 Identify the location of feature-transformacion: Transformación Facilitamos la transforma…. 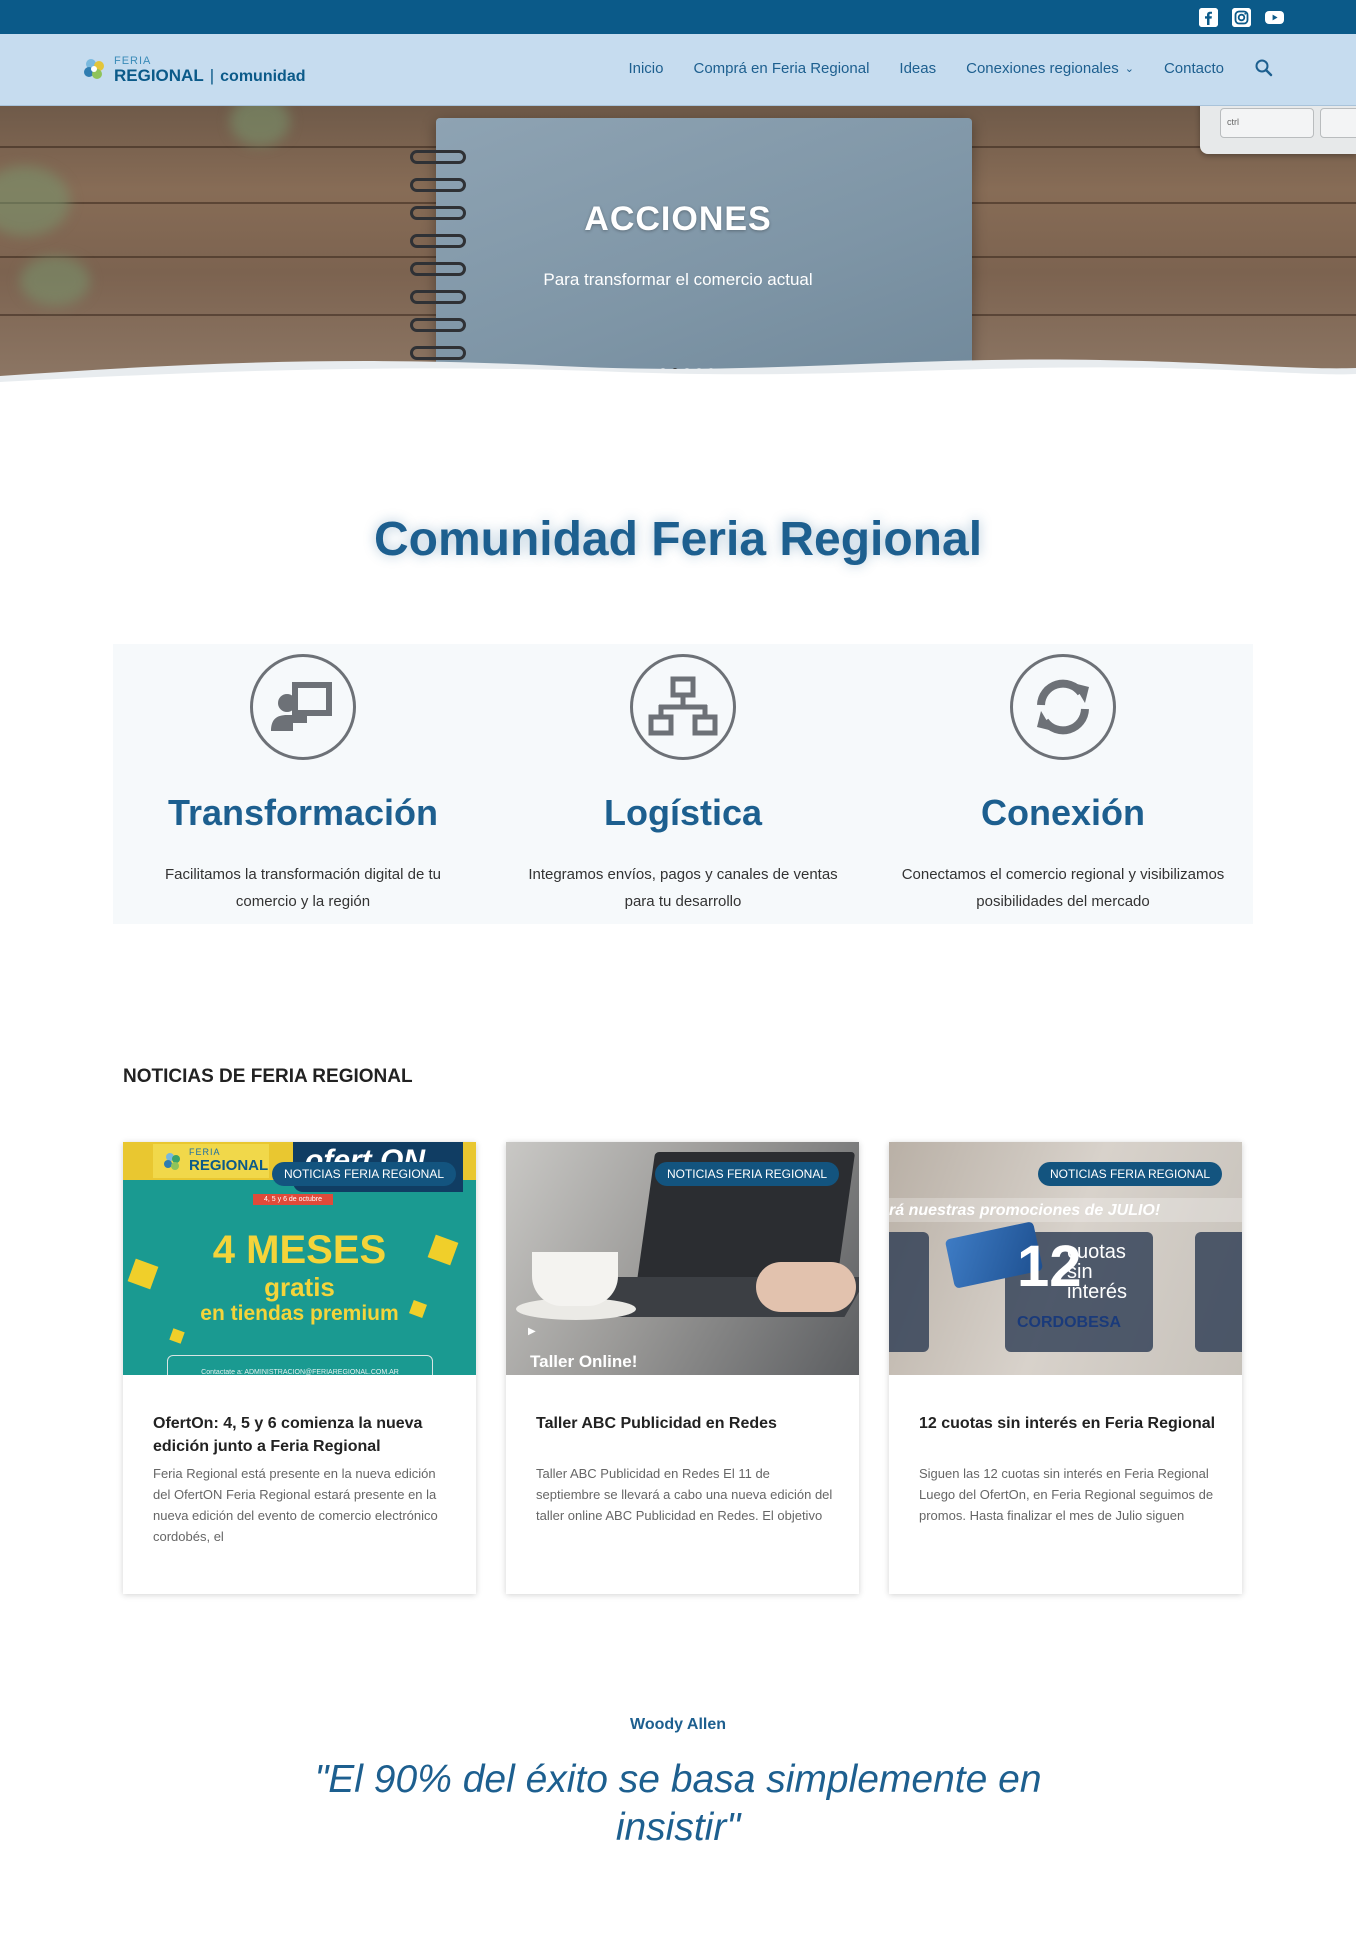
(303, 784).